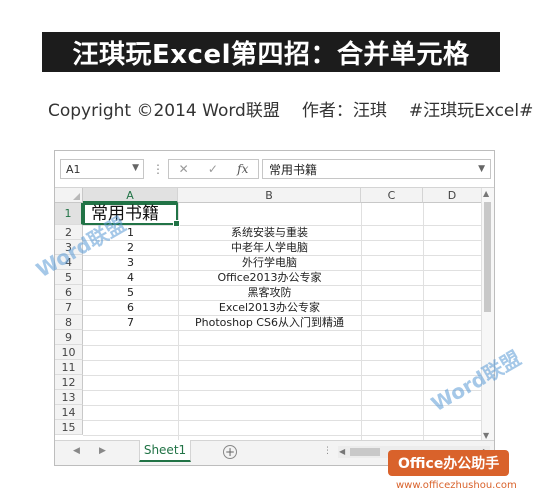 The image size is (550, 500). I want to click on select-all-button, so click(69, 195).